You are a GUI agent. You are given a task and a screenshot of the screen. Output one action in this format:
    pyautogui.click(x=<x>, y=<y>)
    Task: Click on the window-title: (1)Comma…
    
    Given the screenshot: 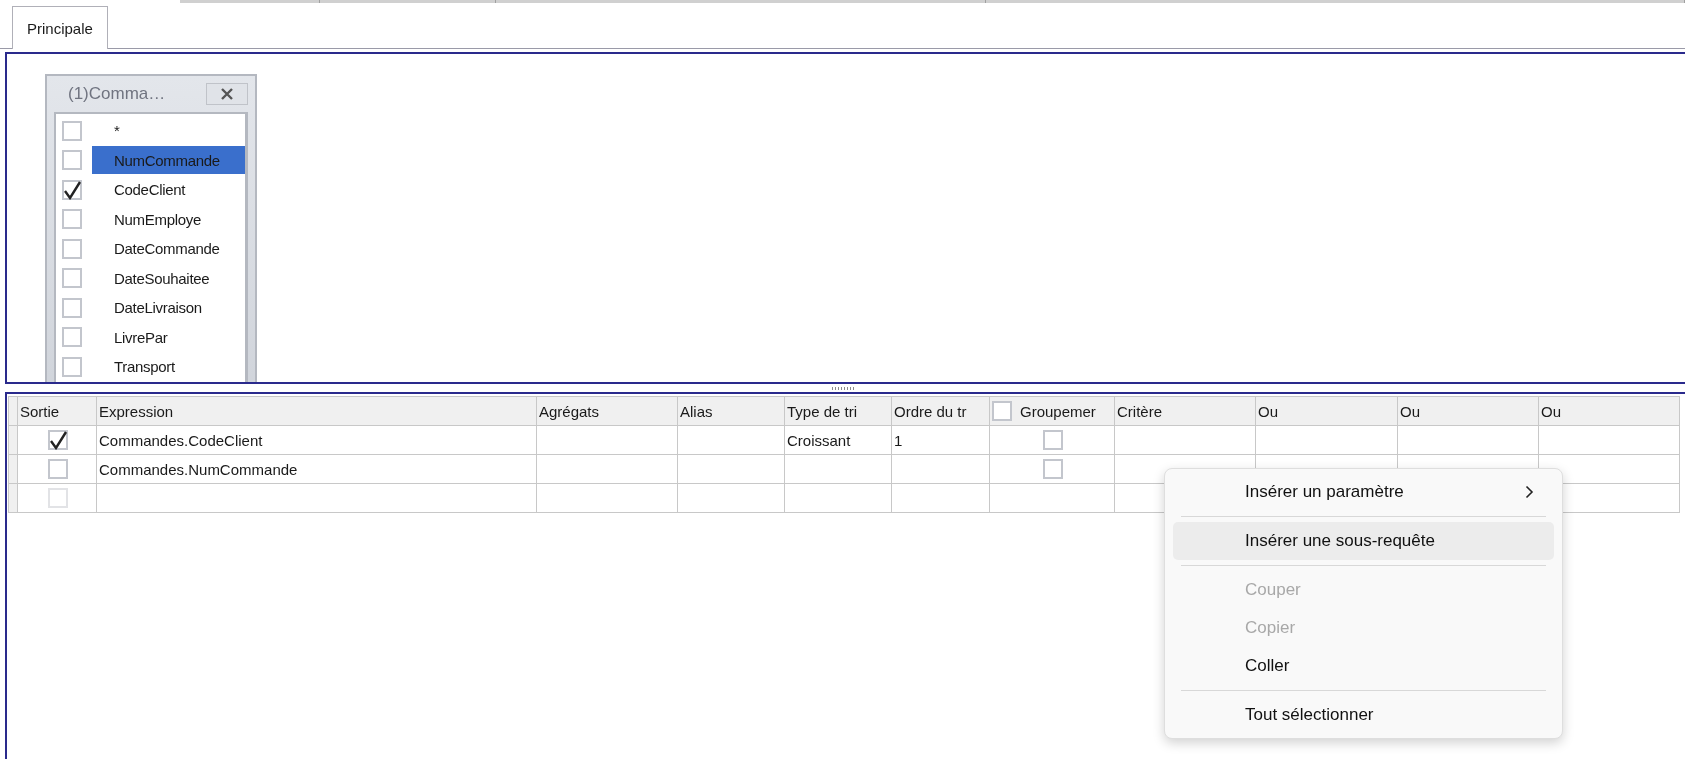 What is the action you would take?
    pyautogui.click(x=116, y=94)
    